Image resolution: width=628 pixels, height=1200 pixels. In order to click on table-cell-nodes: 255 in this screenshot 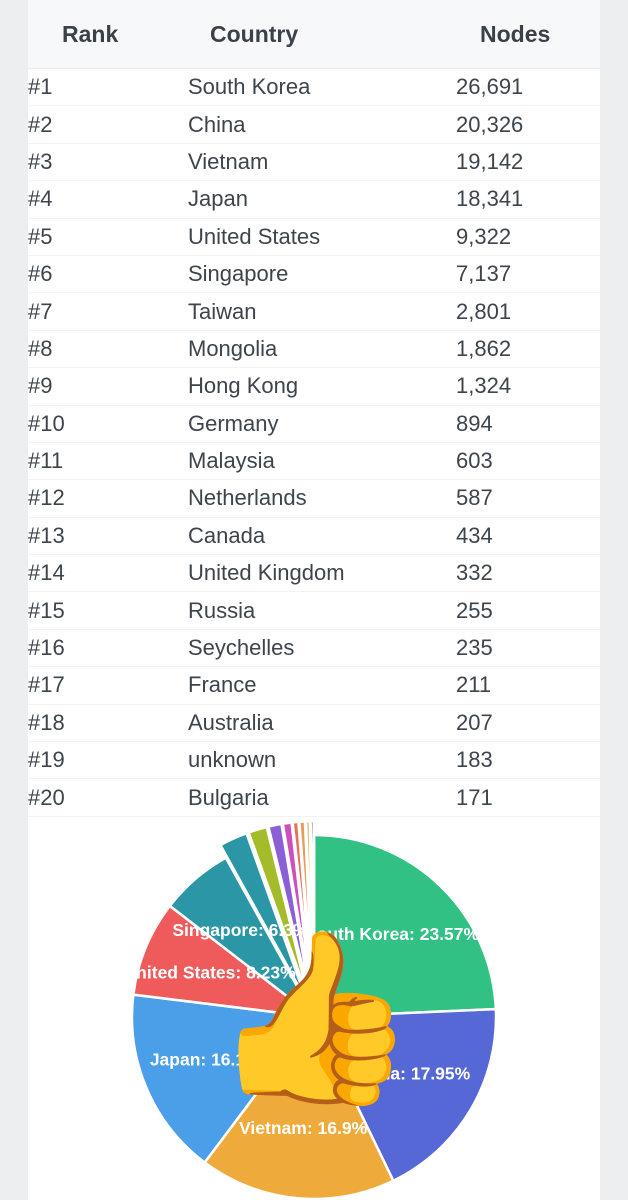, I will do `click(528, 610)`.